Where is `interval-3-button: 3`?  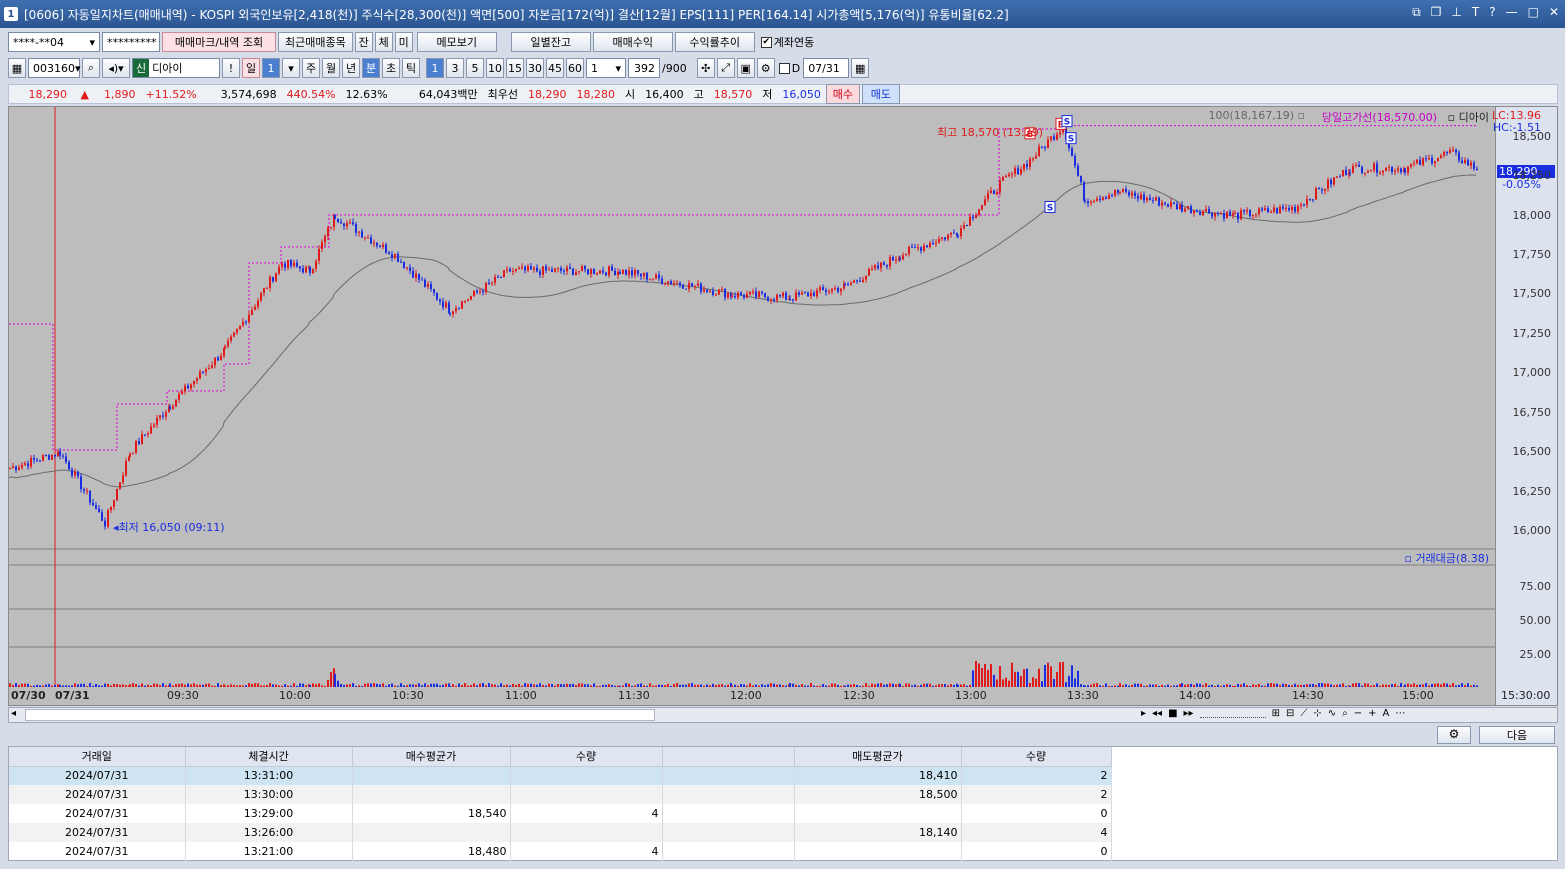 interval-3-button: 3 is located at coordinates (455, 68).